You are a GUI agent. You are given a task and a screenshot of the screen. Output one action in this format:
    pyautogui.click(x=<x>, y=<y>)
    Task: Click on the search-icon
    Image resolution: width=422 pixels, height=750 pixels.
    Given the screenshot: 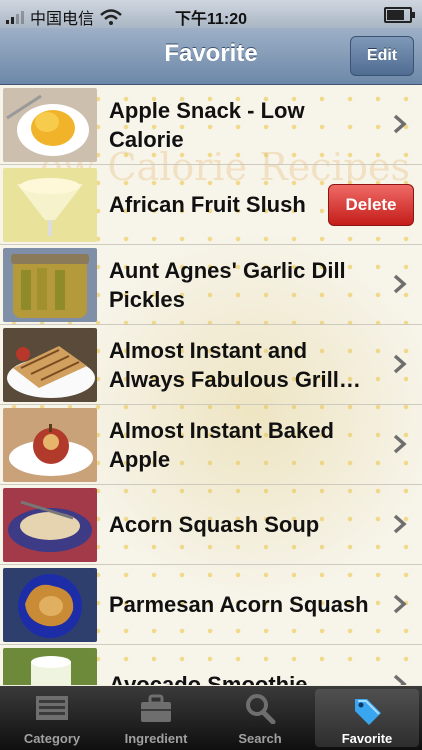 What is the action you would take?
    pyautogui.click(x=261, y=709)
    